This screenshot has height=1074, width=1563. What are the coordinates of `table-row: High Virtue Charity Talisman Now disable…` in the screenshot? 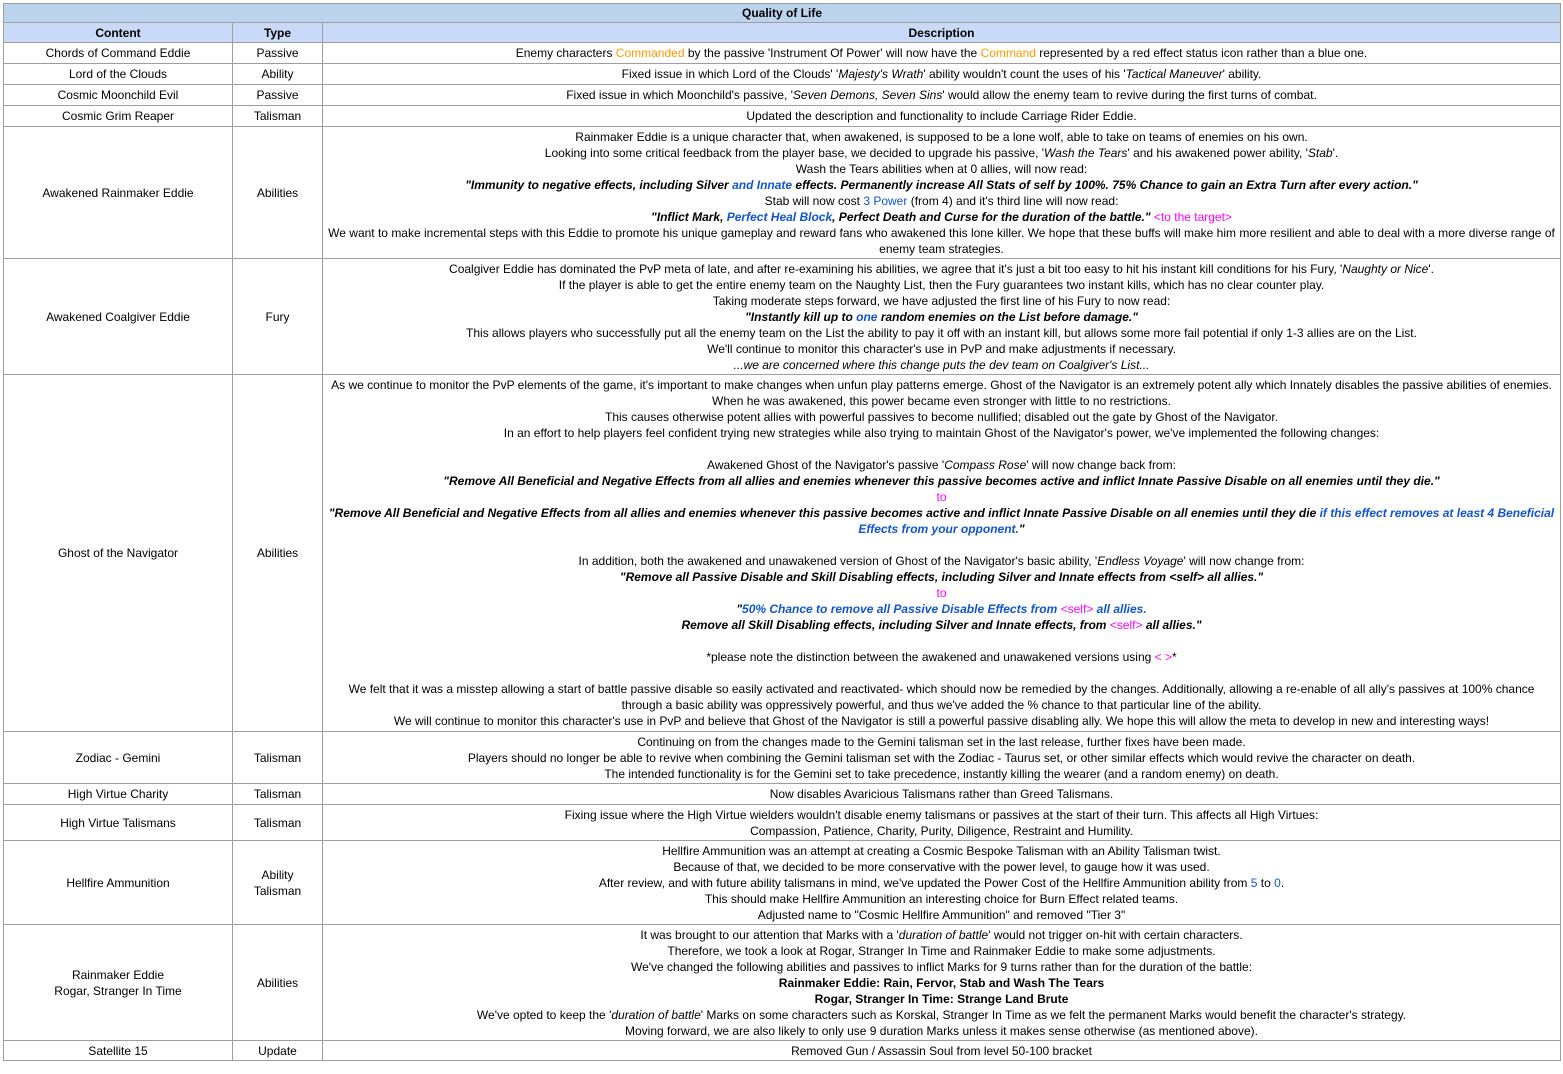 It's located at (782, 794).